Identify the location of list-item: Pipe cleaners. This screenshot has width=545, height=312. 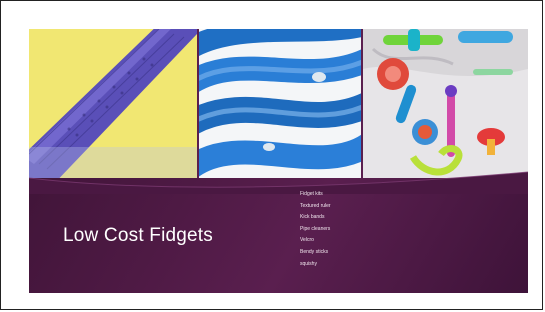
(315, 228).